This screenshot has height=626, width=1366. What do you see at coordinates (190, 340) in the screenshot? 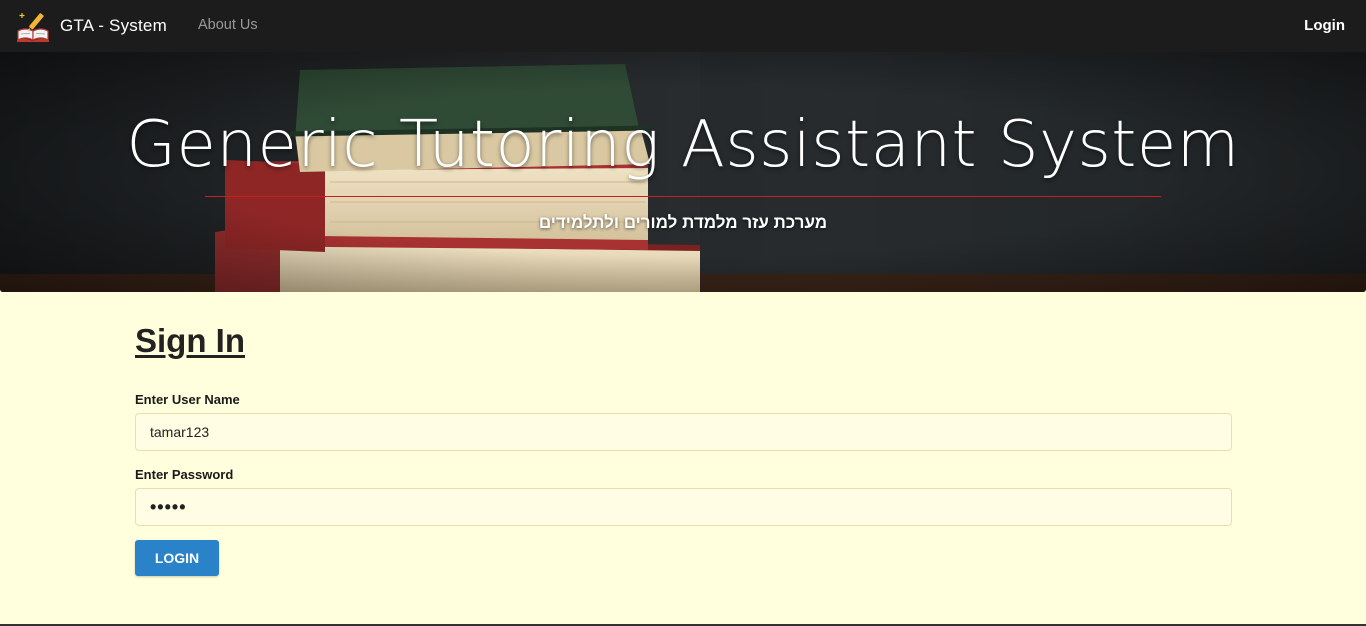
I see `signin-heading: Sign In` at bounding box center [190, 340].